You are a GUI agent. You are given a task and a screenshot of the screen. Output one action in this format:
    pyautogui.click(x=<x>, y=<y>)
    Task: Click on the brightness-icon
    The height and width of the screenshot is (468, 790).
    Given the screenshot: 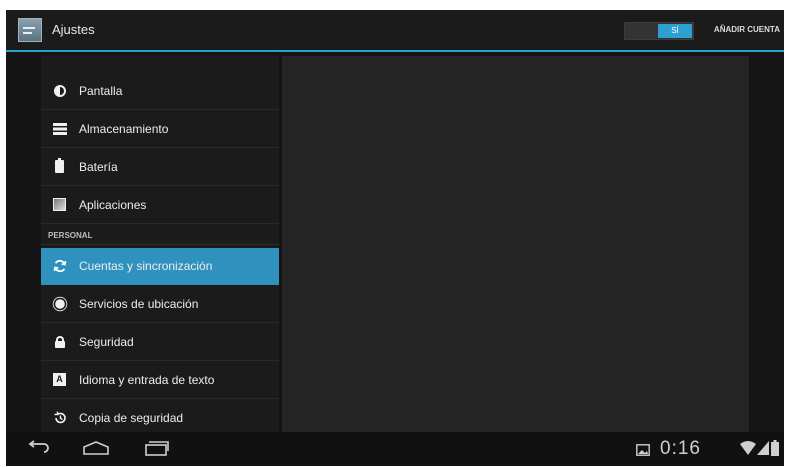 What is the action you would take?
    pyautogui.click(x=60, y=91)
    